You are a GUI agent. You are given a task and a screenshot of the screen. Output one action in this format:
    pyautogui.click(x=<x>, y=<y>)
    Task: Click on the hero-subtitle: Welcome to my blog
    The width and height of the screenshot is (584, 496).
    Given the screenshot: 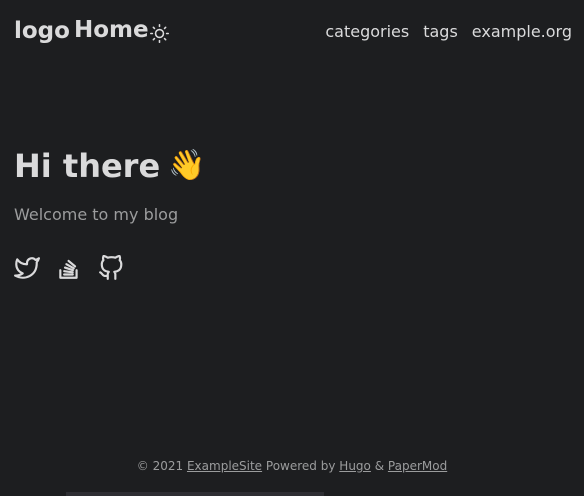 What is the action you would take?
    pyautogui.click(x=96, y=214)
    